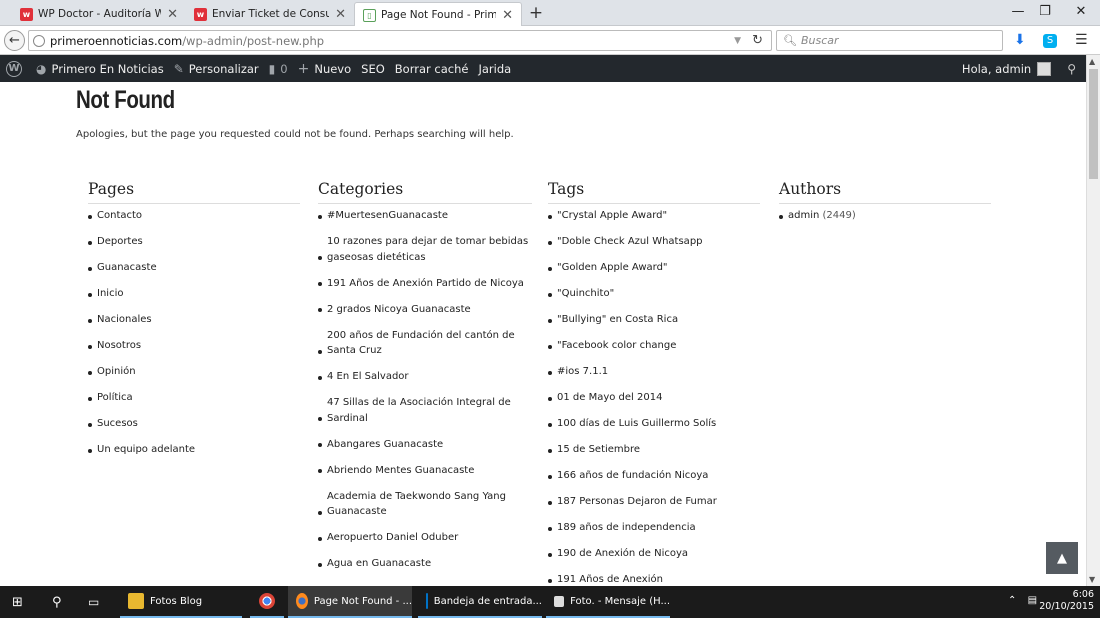 Image resolution: width=1100 pixels, height=618 pixels. What do you see at coordinates (303, 68) in the screenshot?
I see `plus-icon: +` at bounding box center [303, 68].